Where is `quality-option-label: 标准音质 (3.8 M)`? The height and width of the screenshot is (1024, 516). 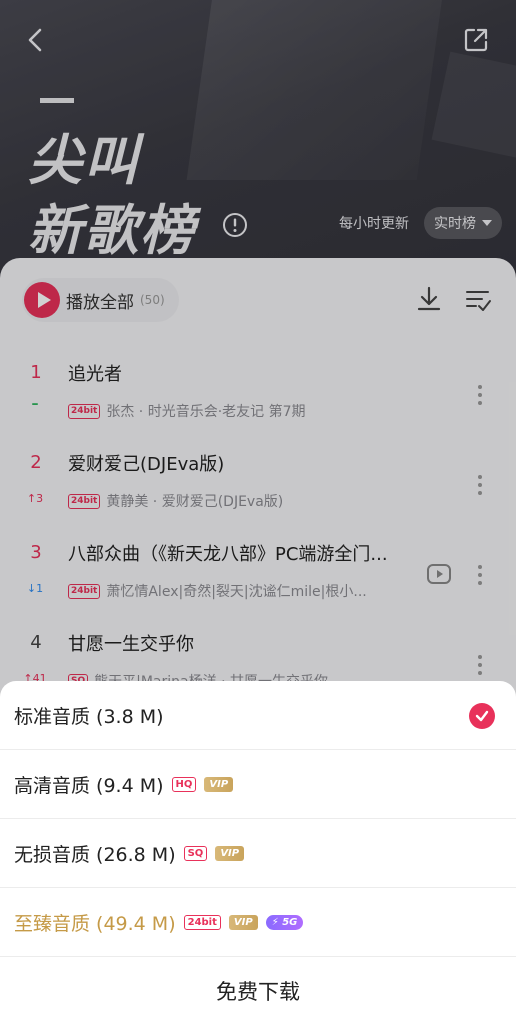
quality-option-label: 标准音质 (3.8 M) is located at coordinates (89, 716).